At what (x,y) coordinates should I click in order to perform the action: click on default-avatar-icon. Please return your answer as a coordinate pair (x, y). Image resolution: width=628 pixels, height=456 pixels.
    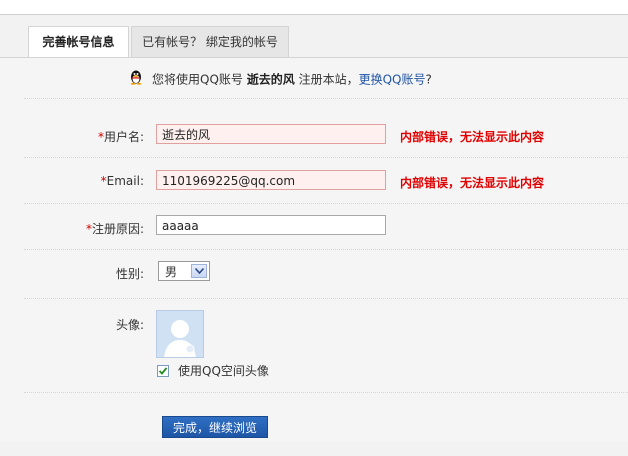
    Looking at the image, I should click on (180, 338).